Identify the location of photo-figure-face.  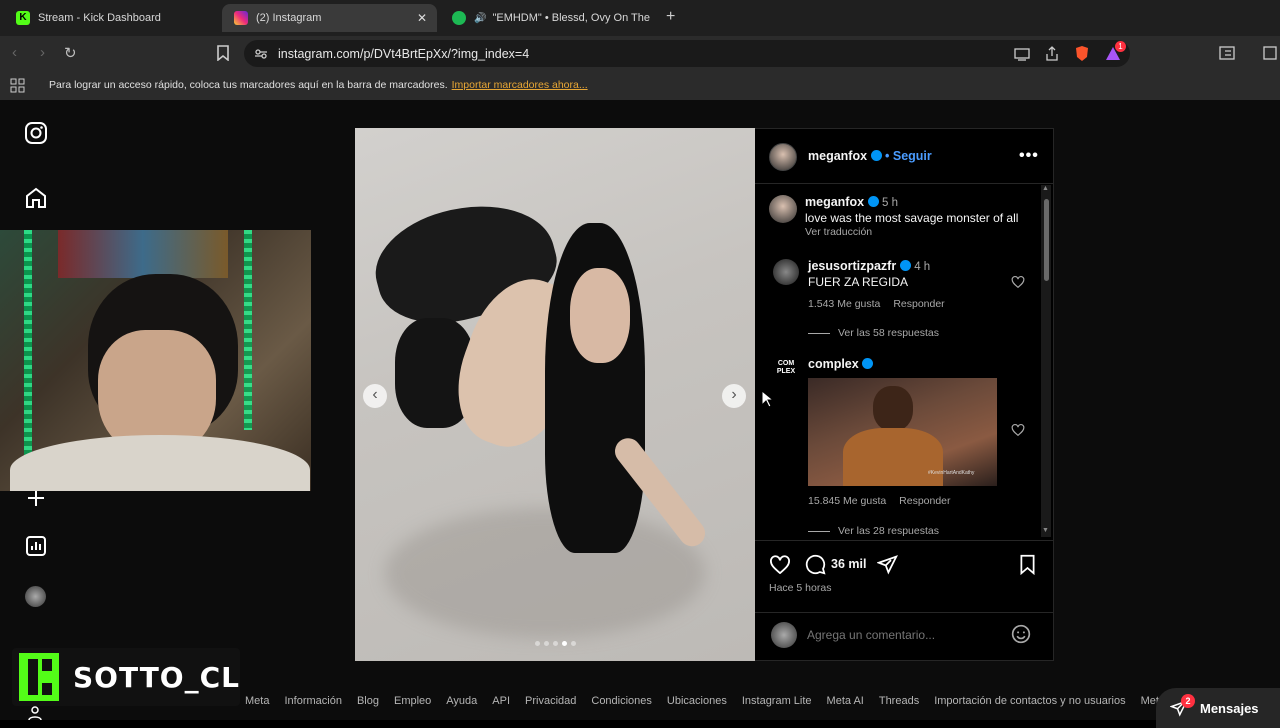
(600, 315).